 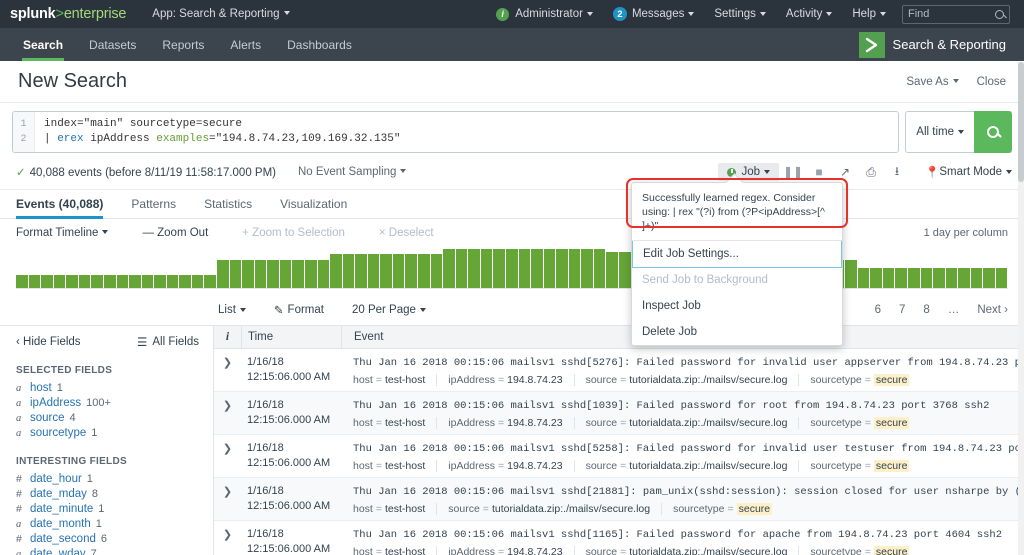 I want to click on tab-statistics: Statistics, so click(x=228, y=204).